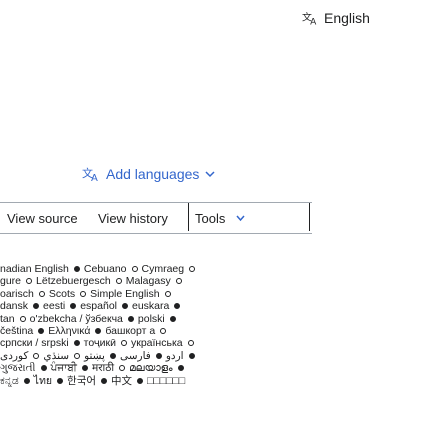 The width and height of the screenshot is (448, 448). What do you see at coordinates (151, 368) in the screenshot?
I see `language-link: മലയാളം` at bounding box center [151, 368].